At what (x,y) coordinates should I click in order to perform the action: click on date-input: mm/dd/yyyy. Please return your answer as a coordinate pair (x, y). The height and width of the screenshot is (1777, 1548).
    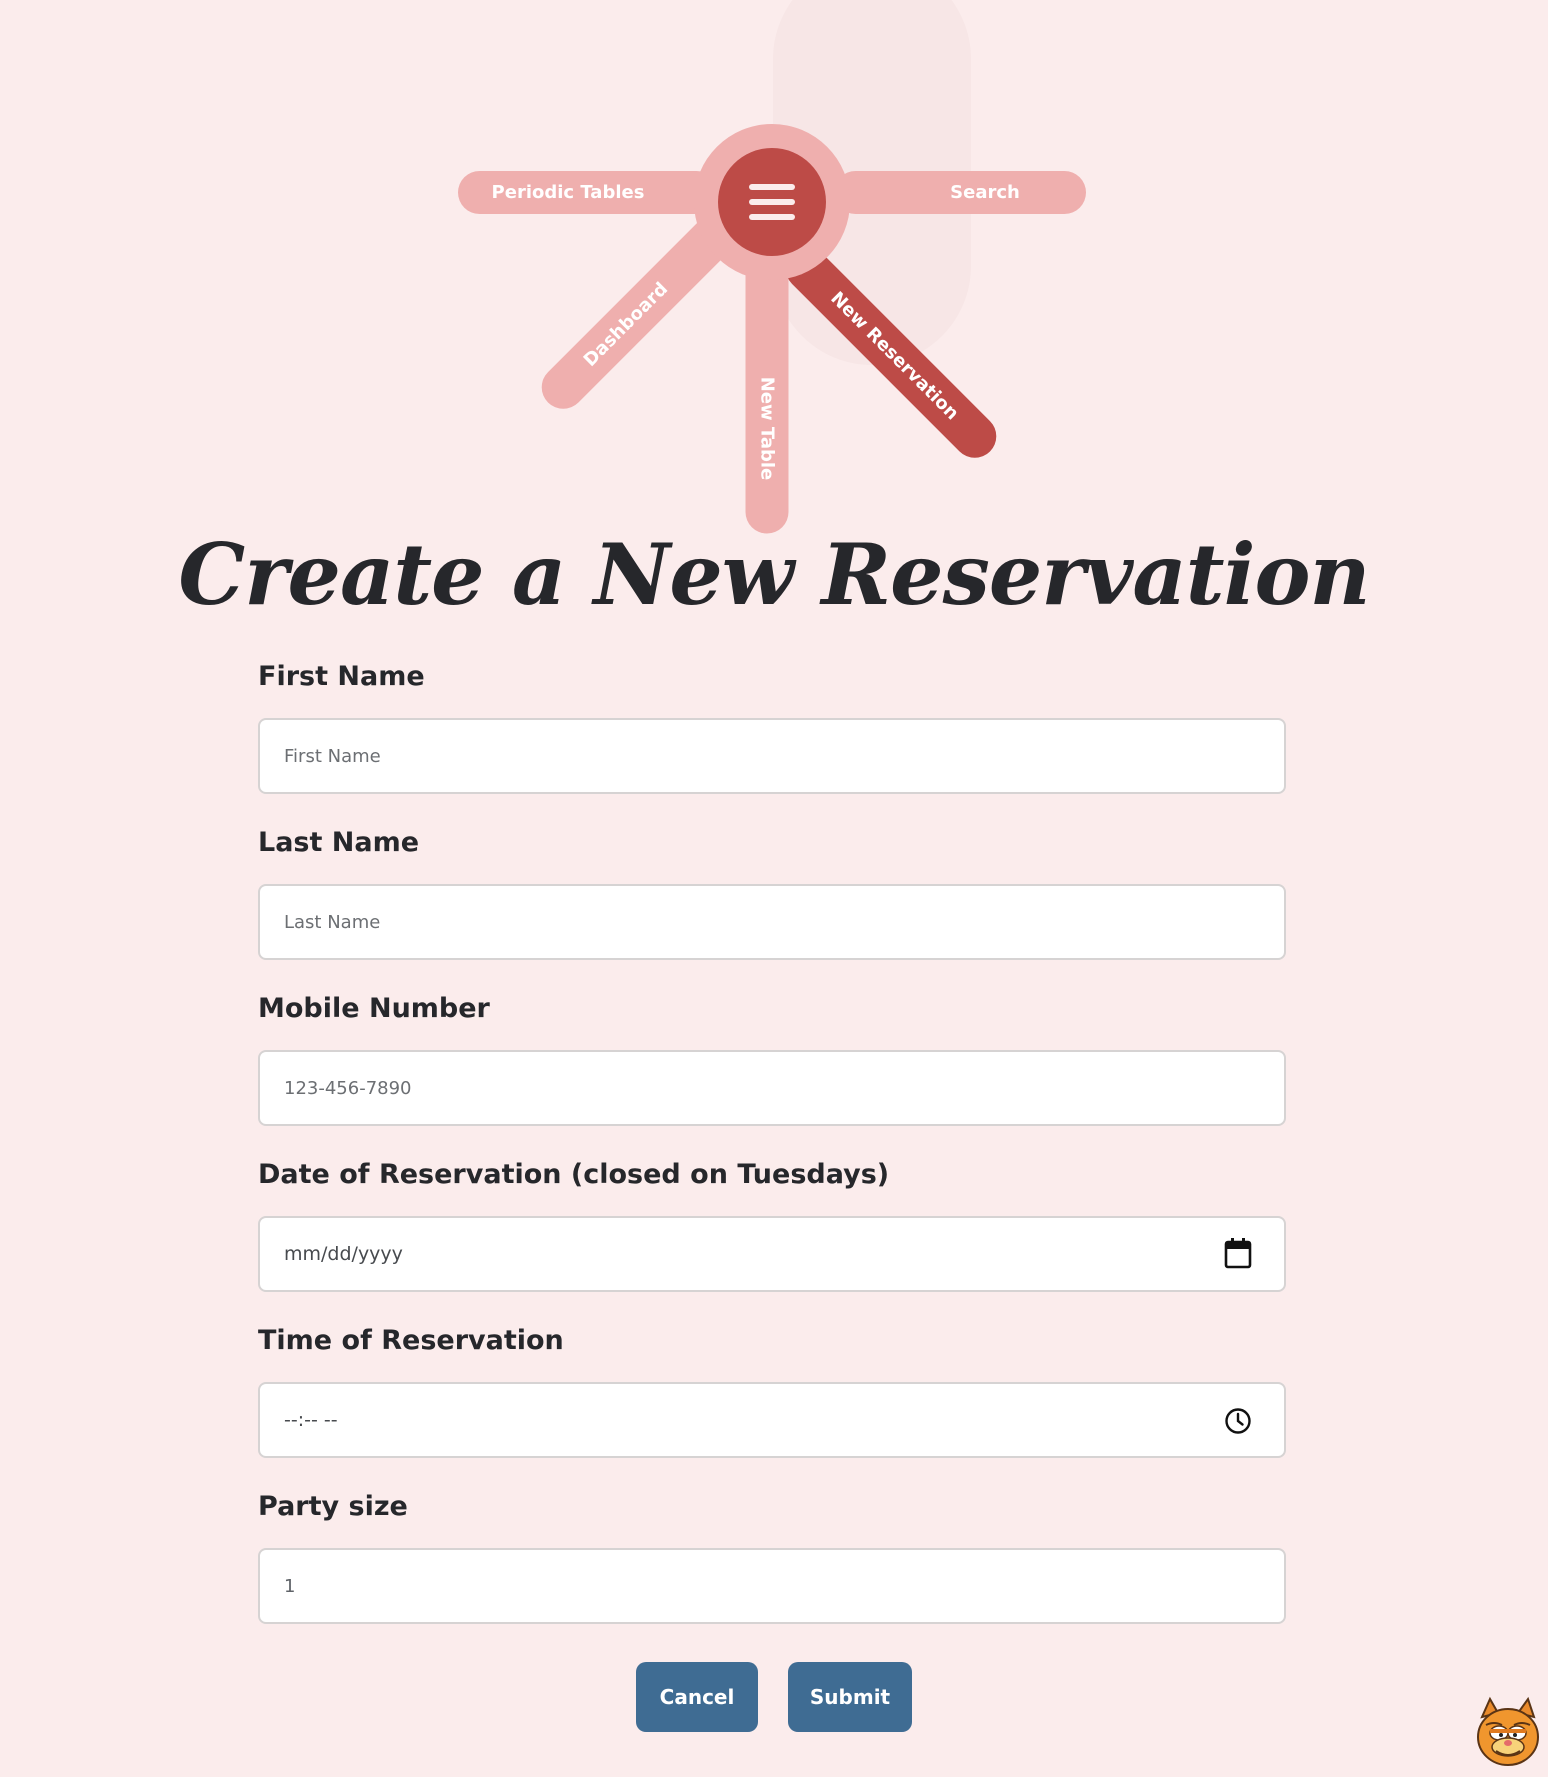
    Looking at the image, I should click on (772, 1254).